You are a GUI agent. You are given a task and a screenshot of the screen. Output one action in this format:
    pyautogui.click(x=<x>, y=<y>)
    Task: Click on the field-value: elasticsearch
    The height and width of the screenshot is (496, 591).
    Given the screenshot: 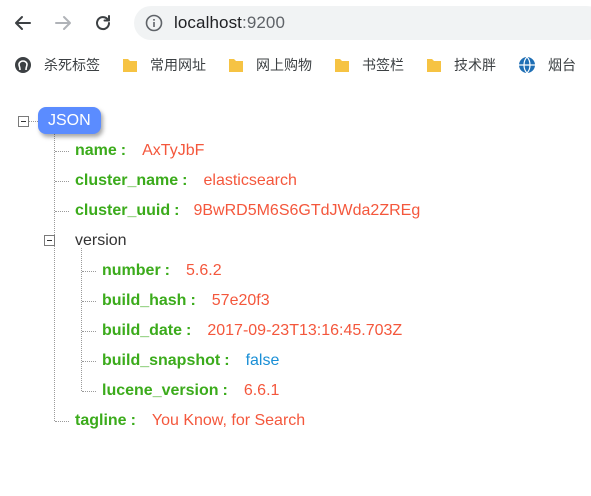 What is the action you would take?
    pyautogui.click(x=250, y=180)
    